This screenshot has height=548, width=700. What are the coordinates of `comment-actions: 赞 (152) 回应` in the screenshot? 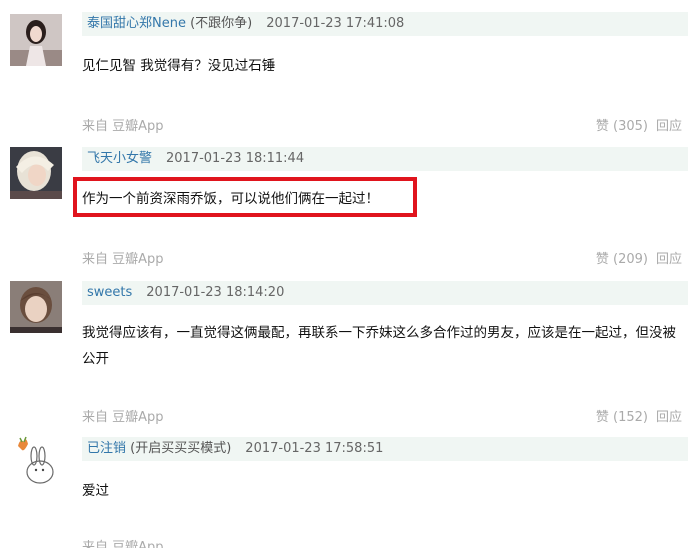 It's located at (639, 418).